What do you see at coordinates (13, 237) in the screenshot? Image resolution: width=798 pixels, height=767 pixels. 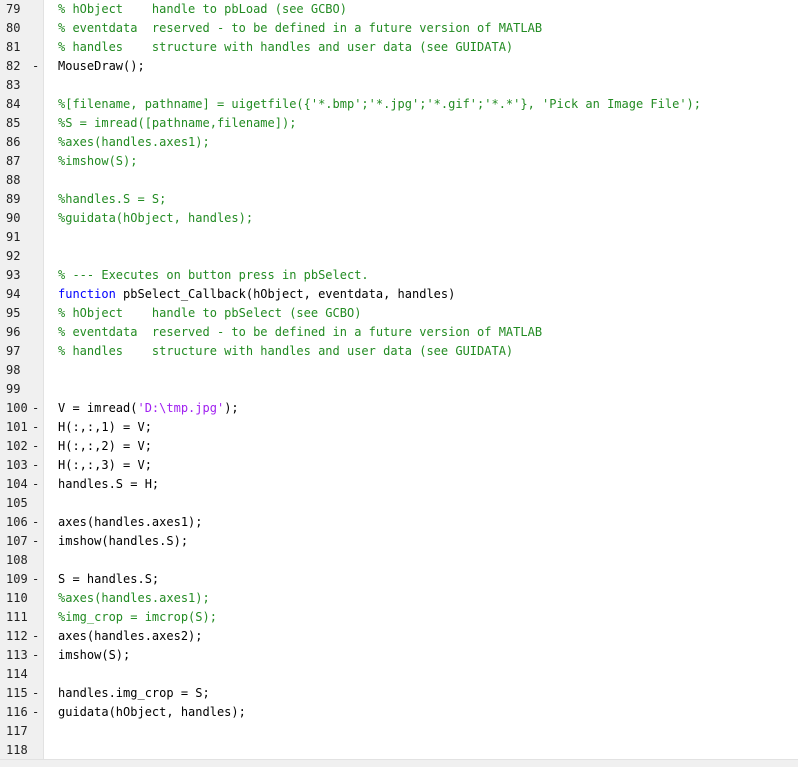 I see `line-number: 91` at bounding box center [13, 237].